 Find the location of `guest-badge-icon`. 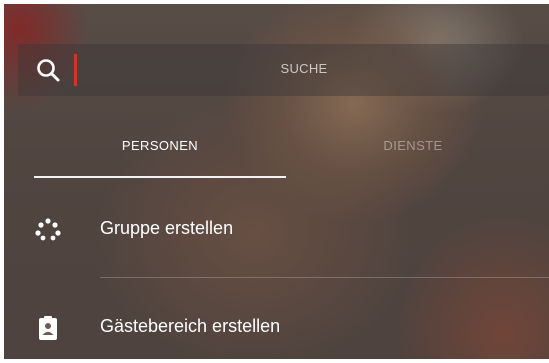

guest-badge-icon is located at coordinates (48, 328).